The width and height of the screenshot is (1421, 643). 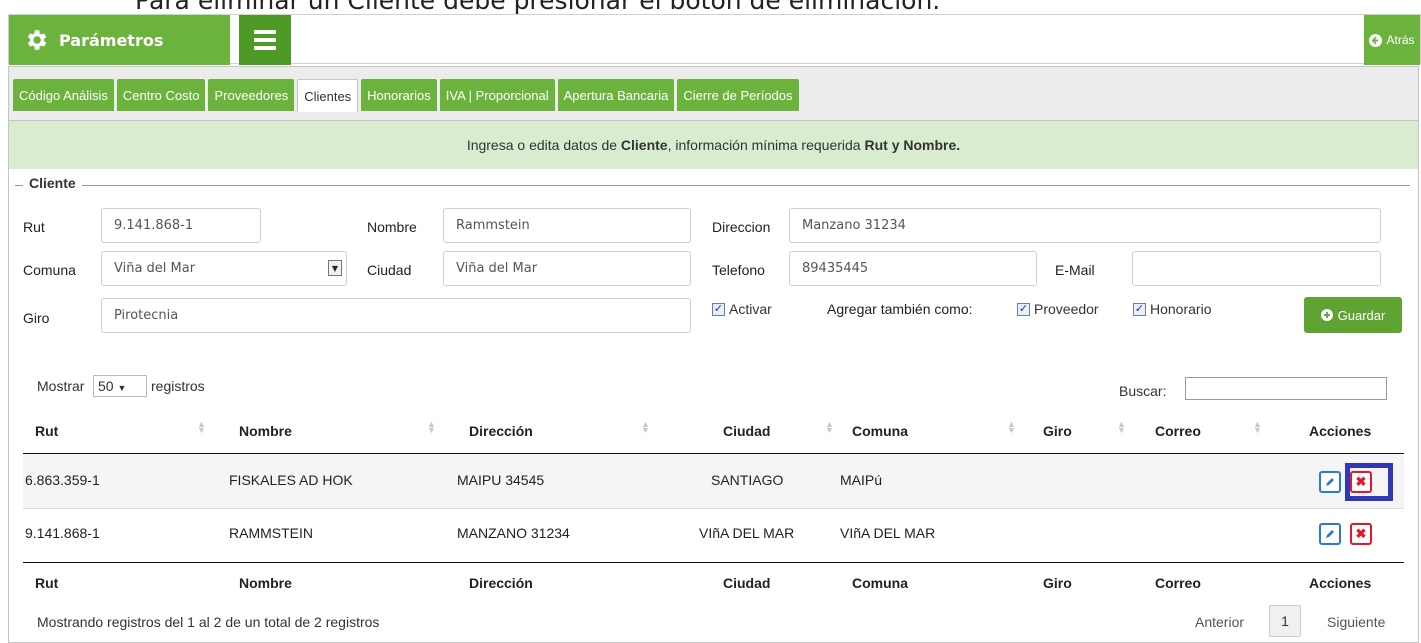 What do you see at coordinates (1085, 225) in the screenshot?
I see `direccion-field: Manzano 31234` at bounding box center [1085, 225].